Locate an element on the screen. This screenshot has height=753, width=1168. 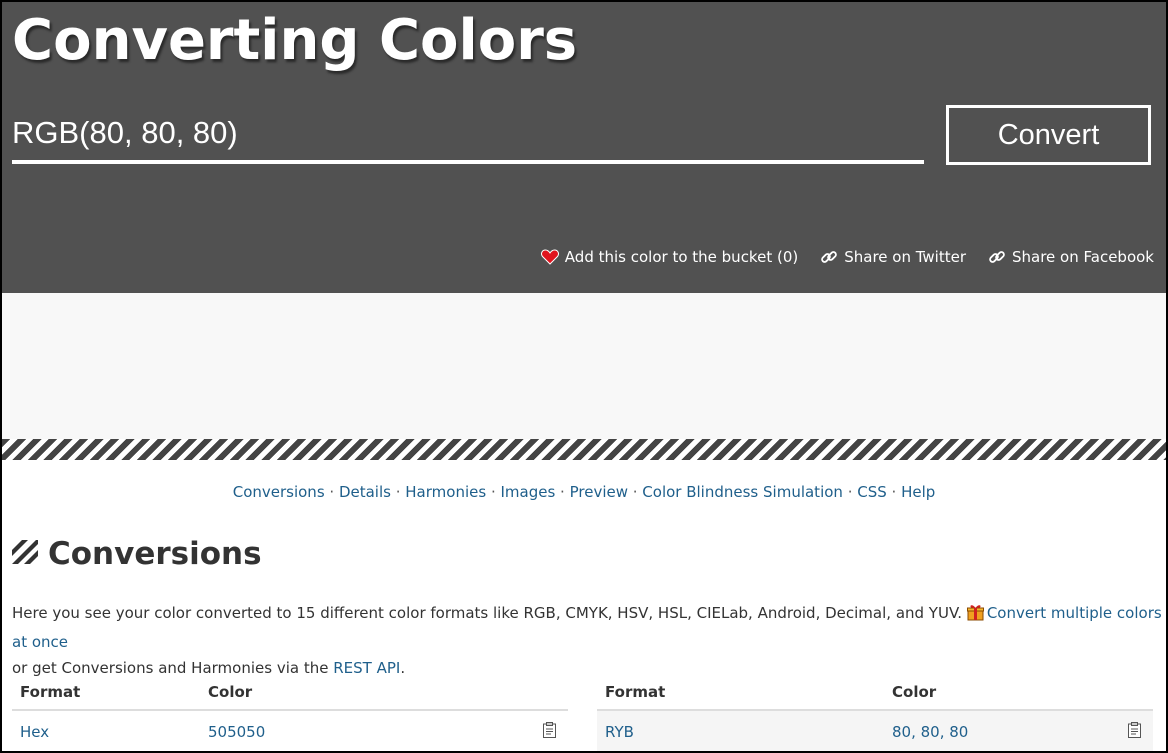
format-cell: RYB is located at coordinates (740, 730).